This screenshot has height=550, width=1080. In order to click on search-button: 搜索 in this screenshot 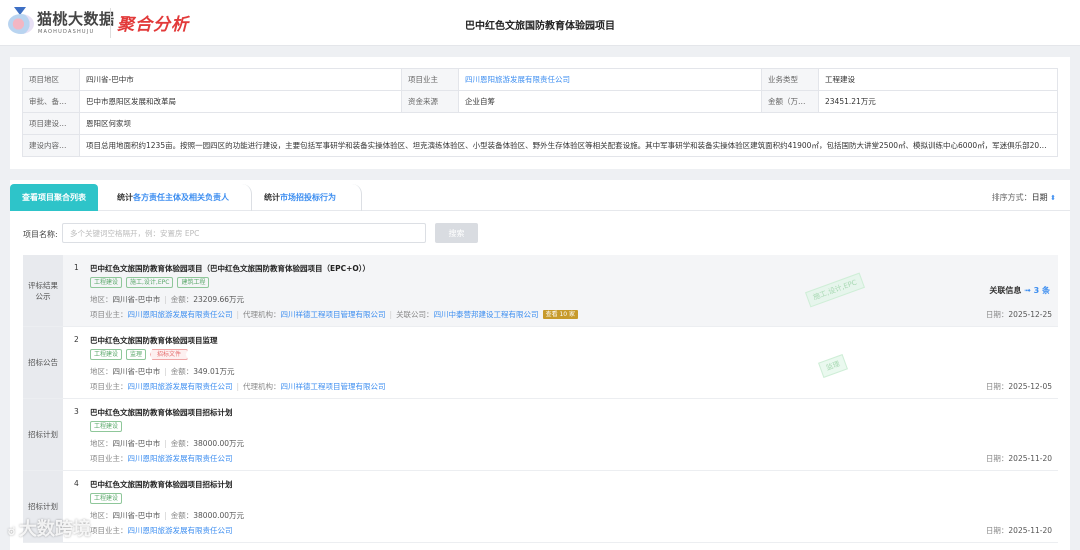, I will do `click(456, 233)`.